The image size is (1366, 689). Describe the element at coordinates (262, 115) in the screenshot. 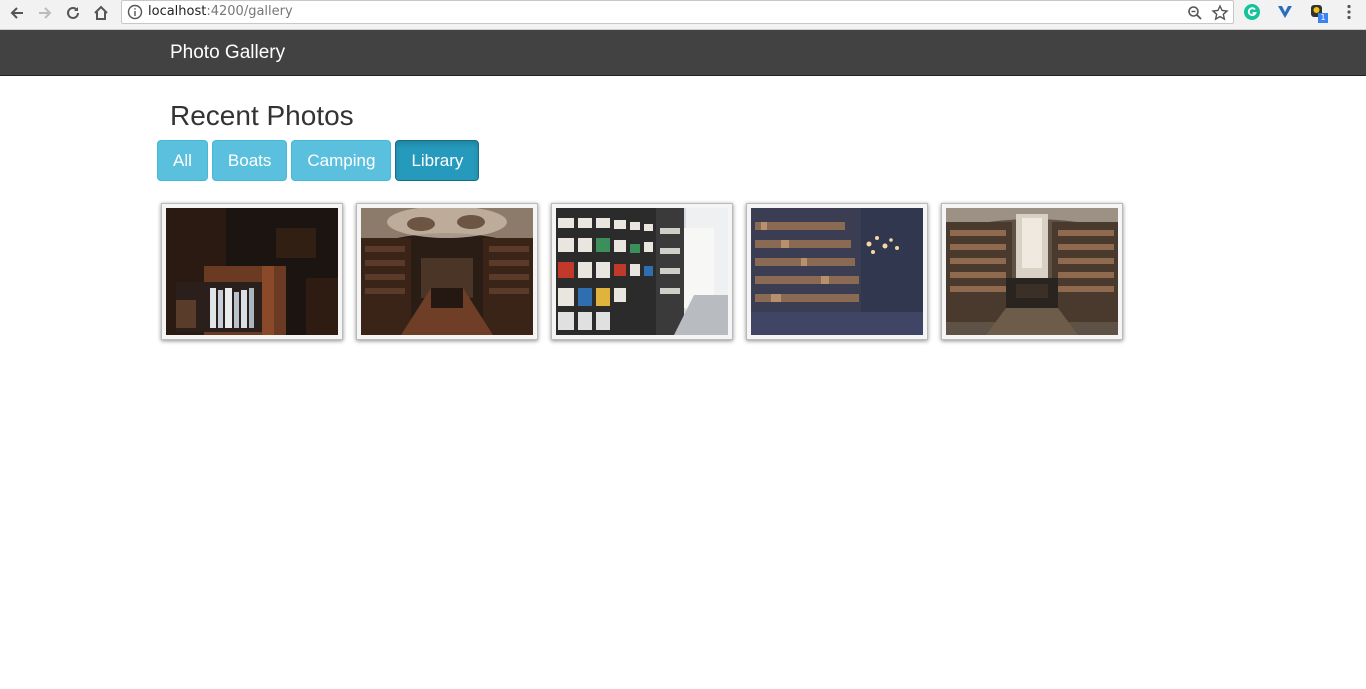

I see `page-title: Recent Photos` at that location.